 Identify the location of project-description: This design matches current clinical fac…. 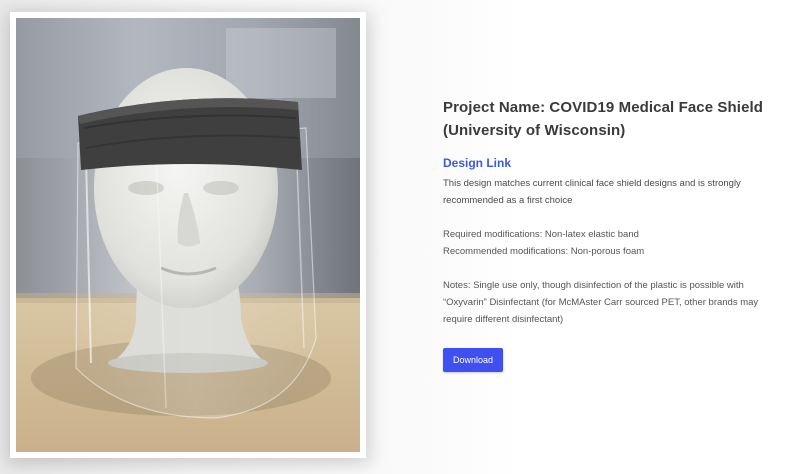
(592, 192).